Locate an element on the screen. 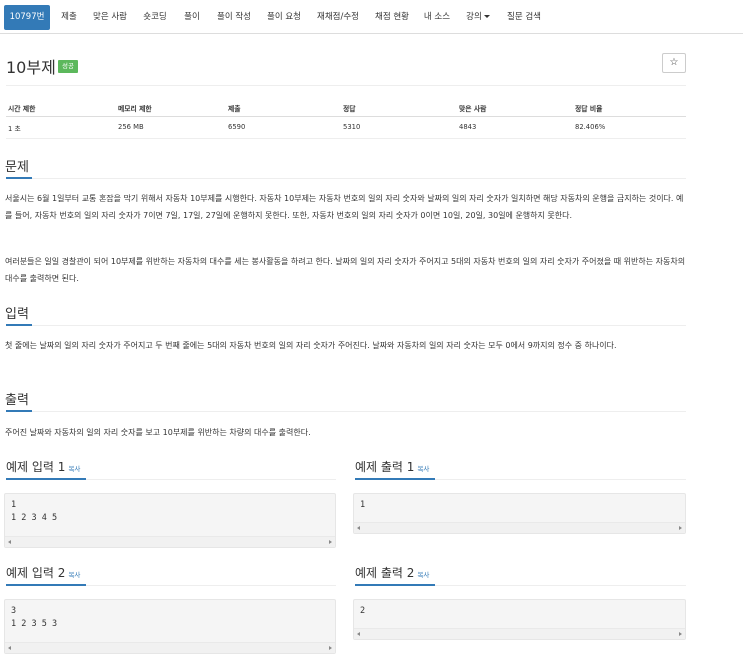 The image size is (743, 659). accepted-users-value: 4843 is located at coordinates (468, 127).